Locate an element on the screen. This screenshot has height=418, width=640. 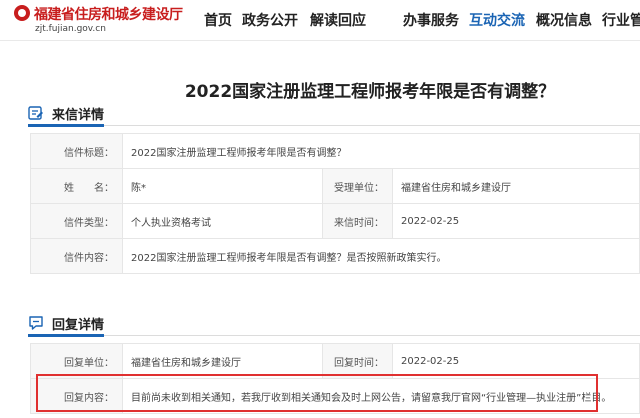
site-logo: 福建省住房和城乡建设厅 zjt.fujian.gov.cn is located at coordinates (99, 21).